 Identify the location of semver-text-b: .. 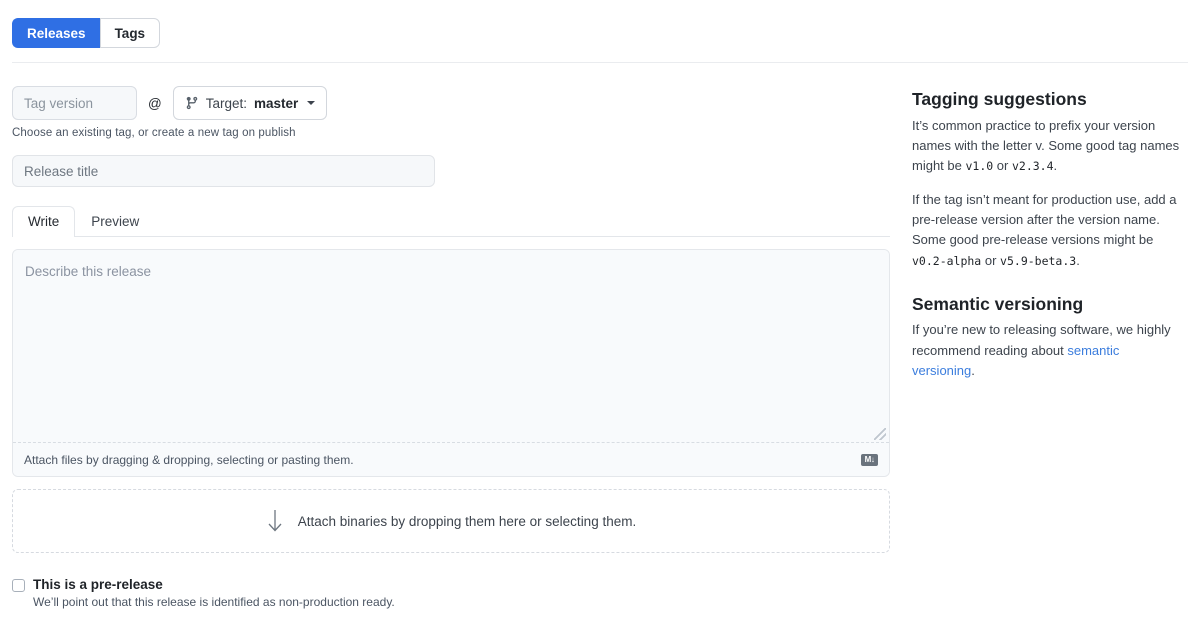
(973, 370).